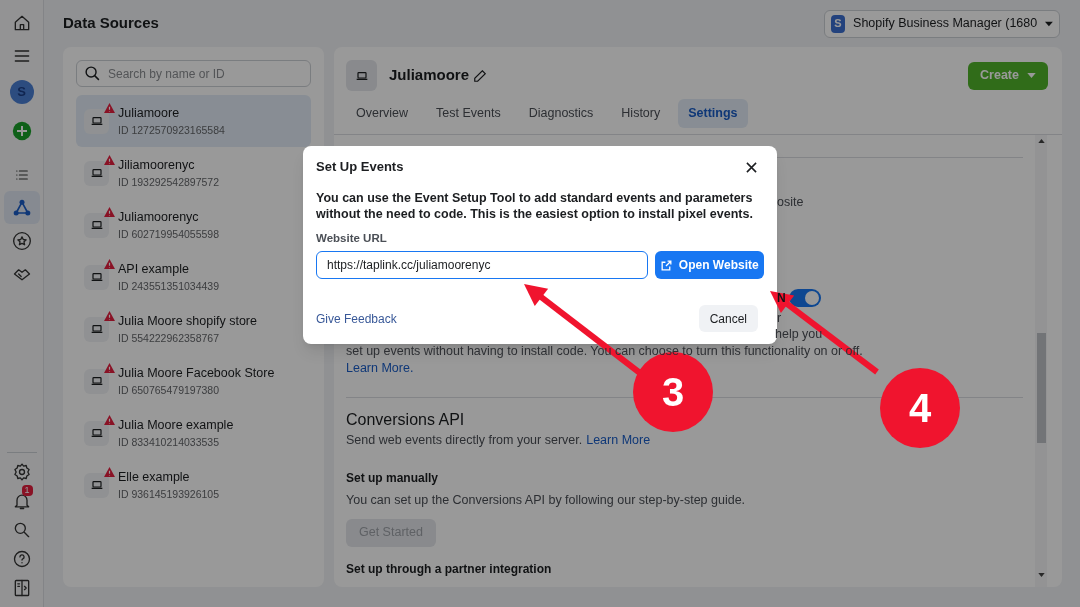 Image resolution: width=1080 pixels, height=607 pixels. I want to click on rail-button, so click(21, 207).